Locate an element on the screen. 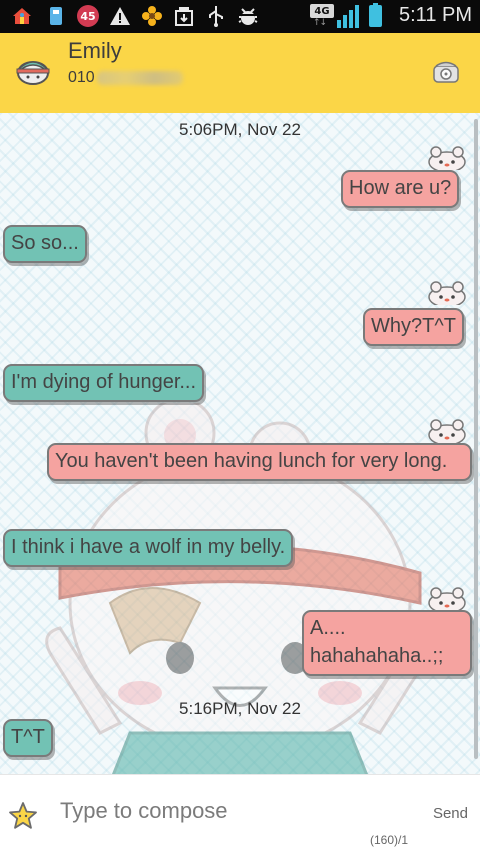 The image size is (480, 854). contact-number: 010 is located at coordinates (125, 78).